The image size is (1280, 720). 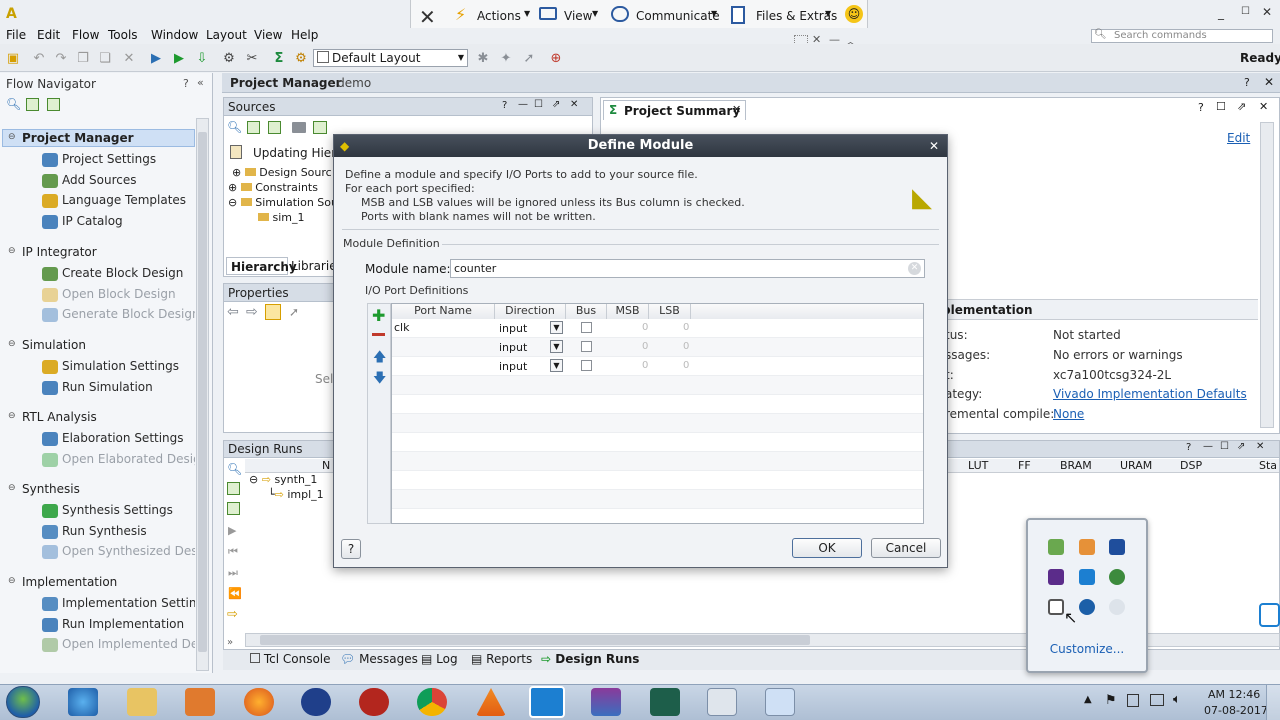 I want to click on pm-help-icon: ?, so click(x=1247, y=82).